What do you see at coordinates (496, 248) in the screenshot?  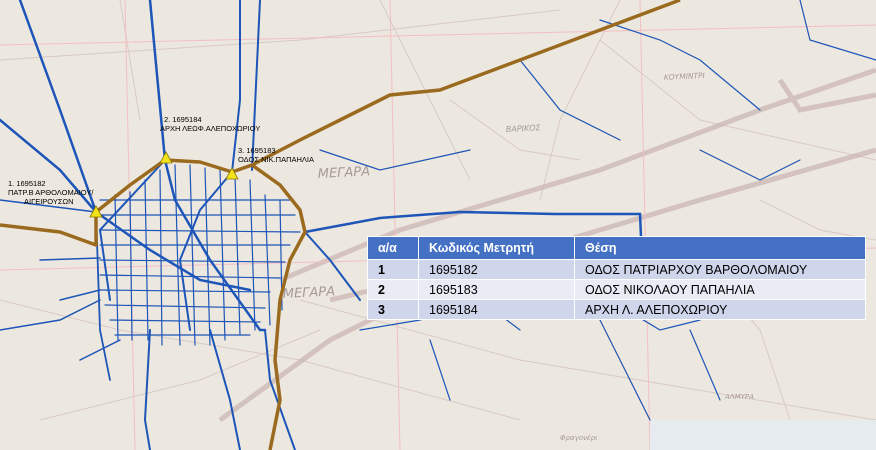 I see `column-header-code: Κωδικός Μετρητή` at bounding box center [496, 248].